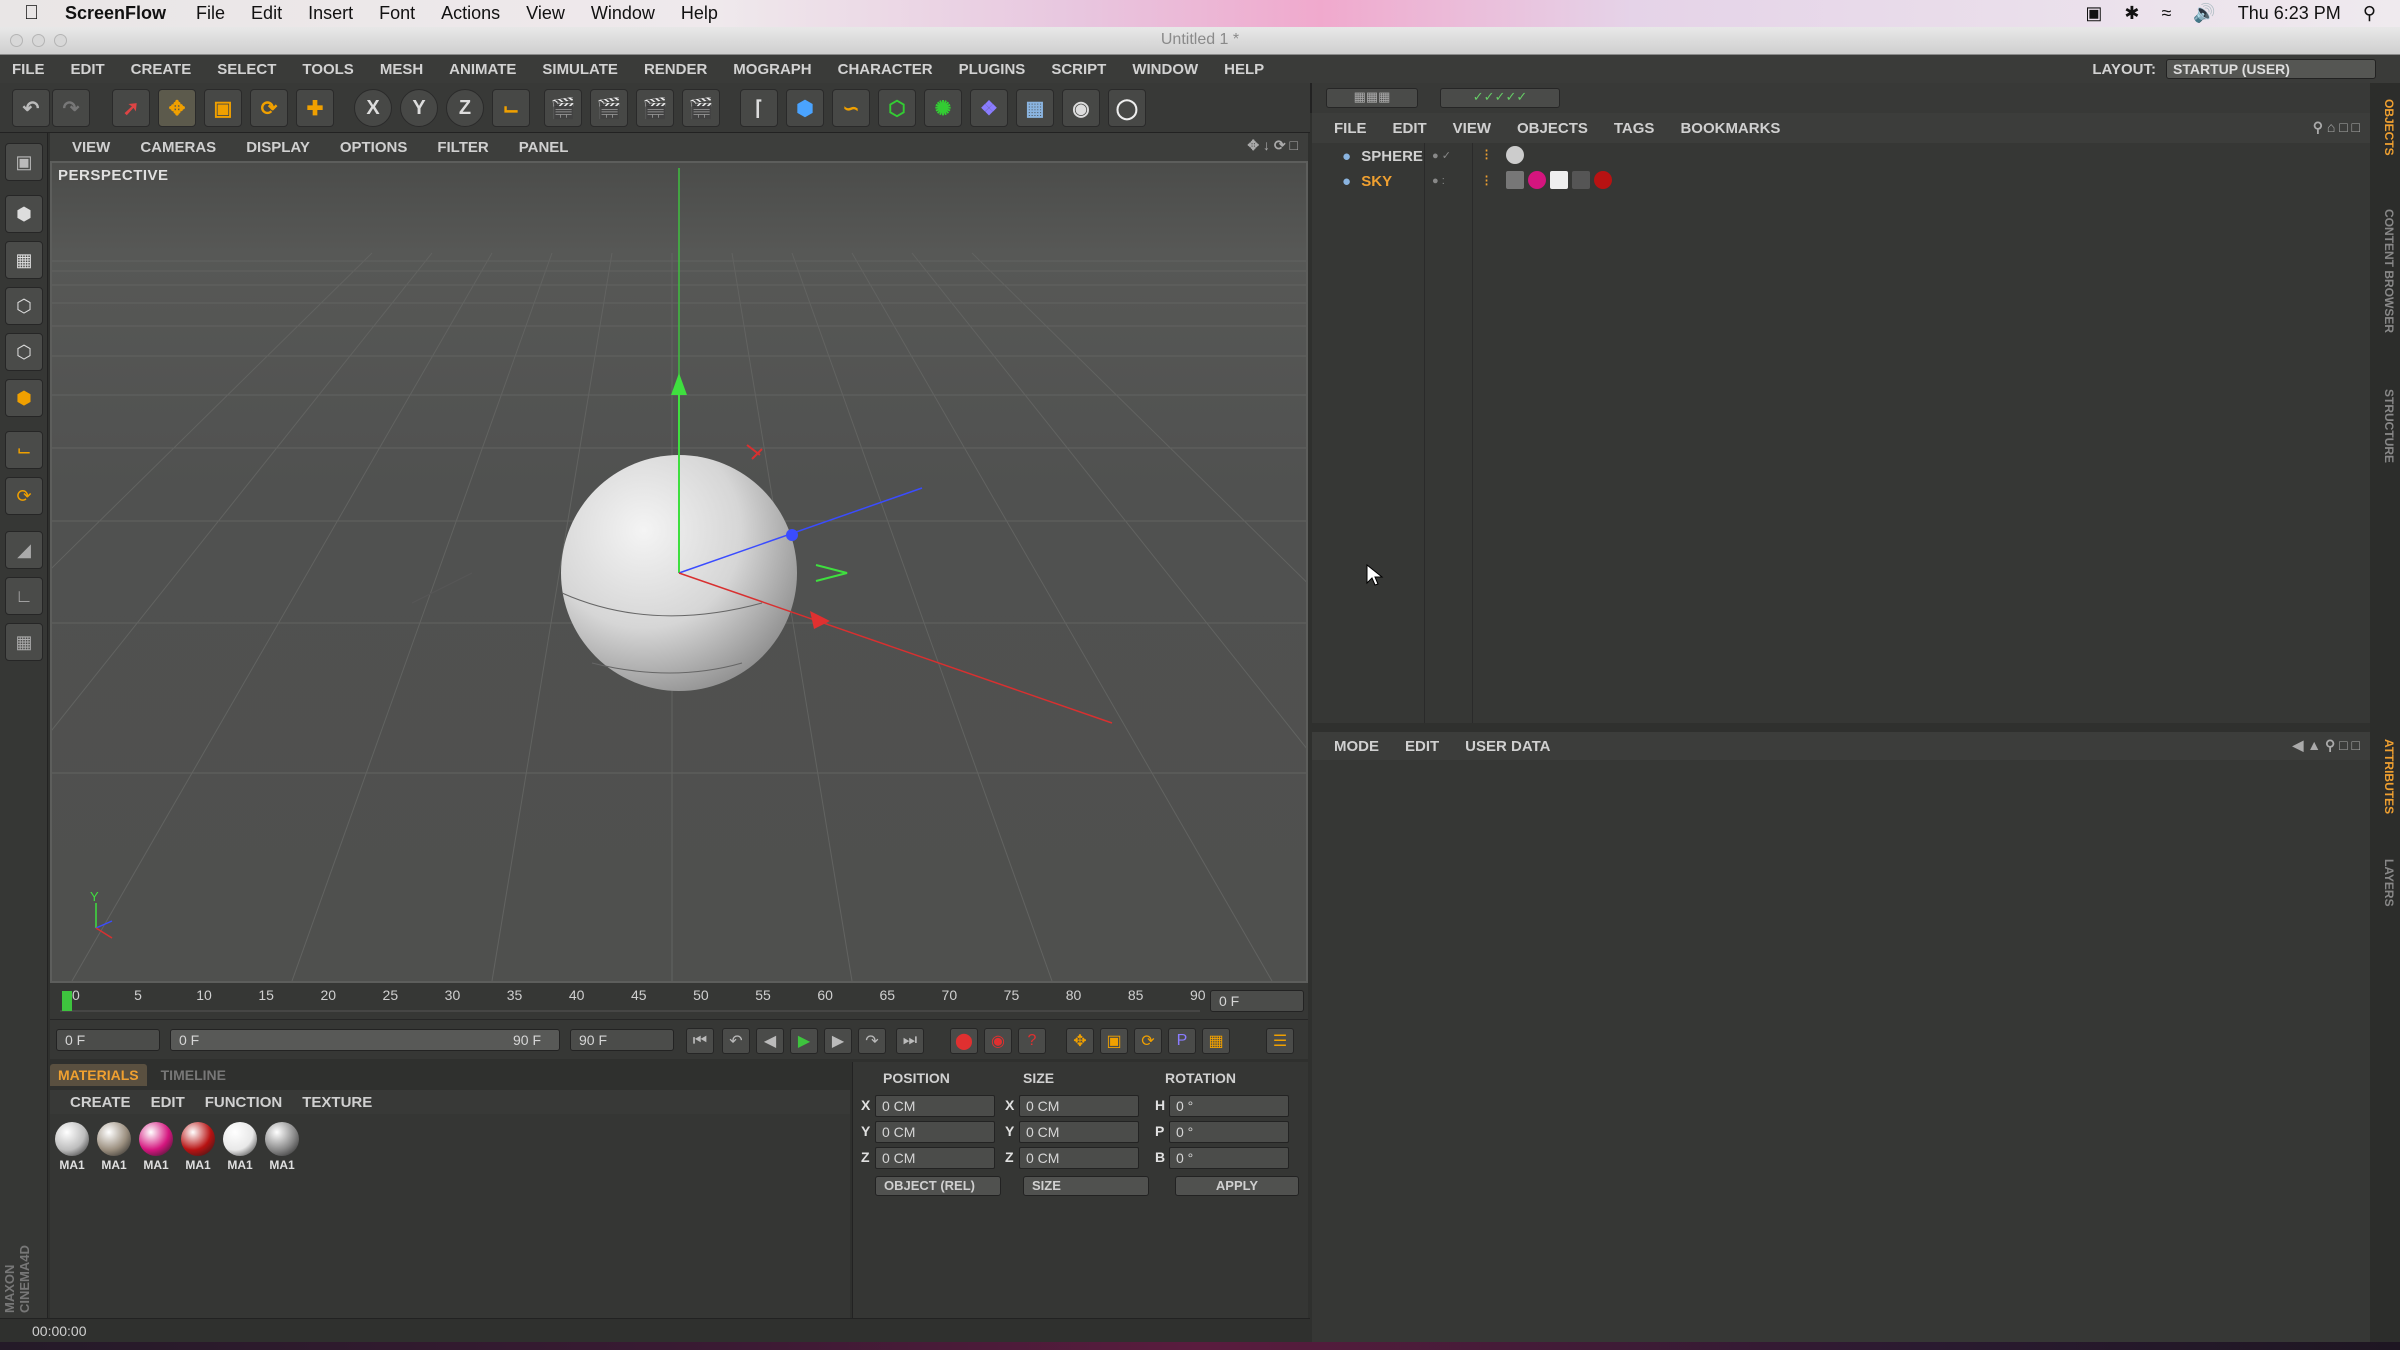 The width and height of the screenshot is (2400, 1350). I want to click on objects-menu-bookmarks: BOOKMARKS, so click(1730, 128).